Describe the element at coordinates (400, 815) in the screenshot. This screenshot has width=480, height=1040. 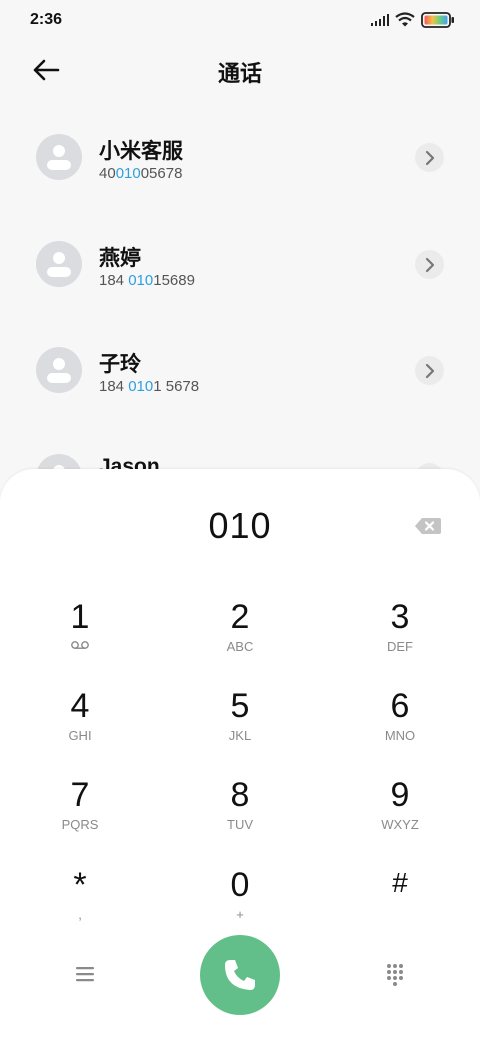
I see `key-9: 9 WXYZ` at that location.